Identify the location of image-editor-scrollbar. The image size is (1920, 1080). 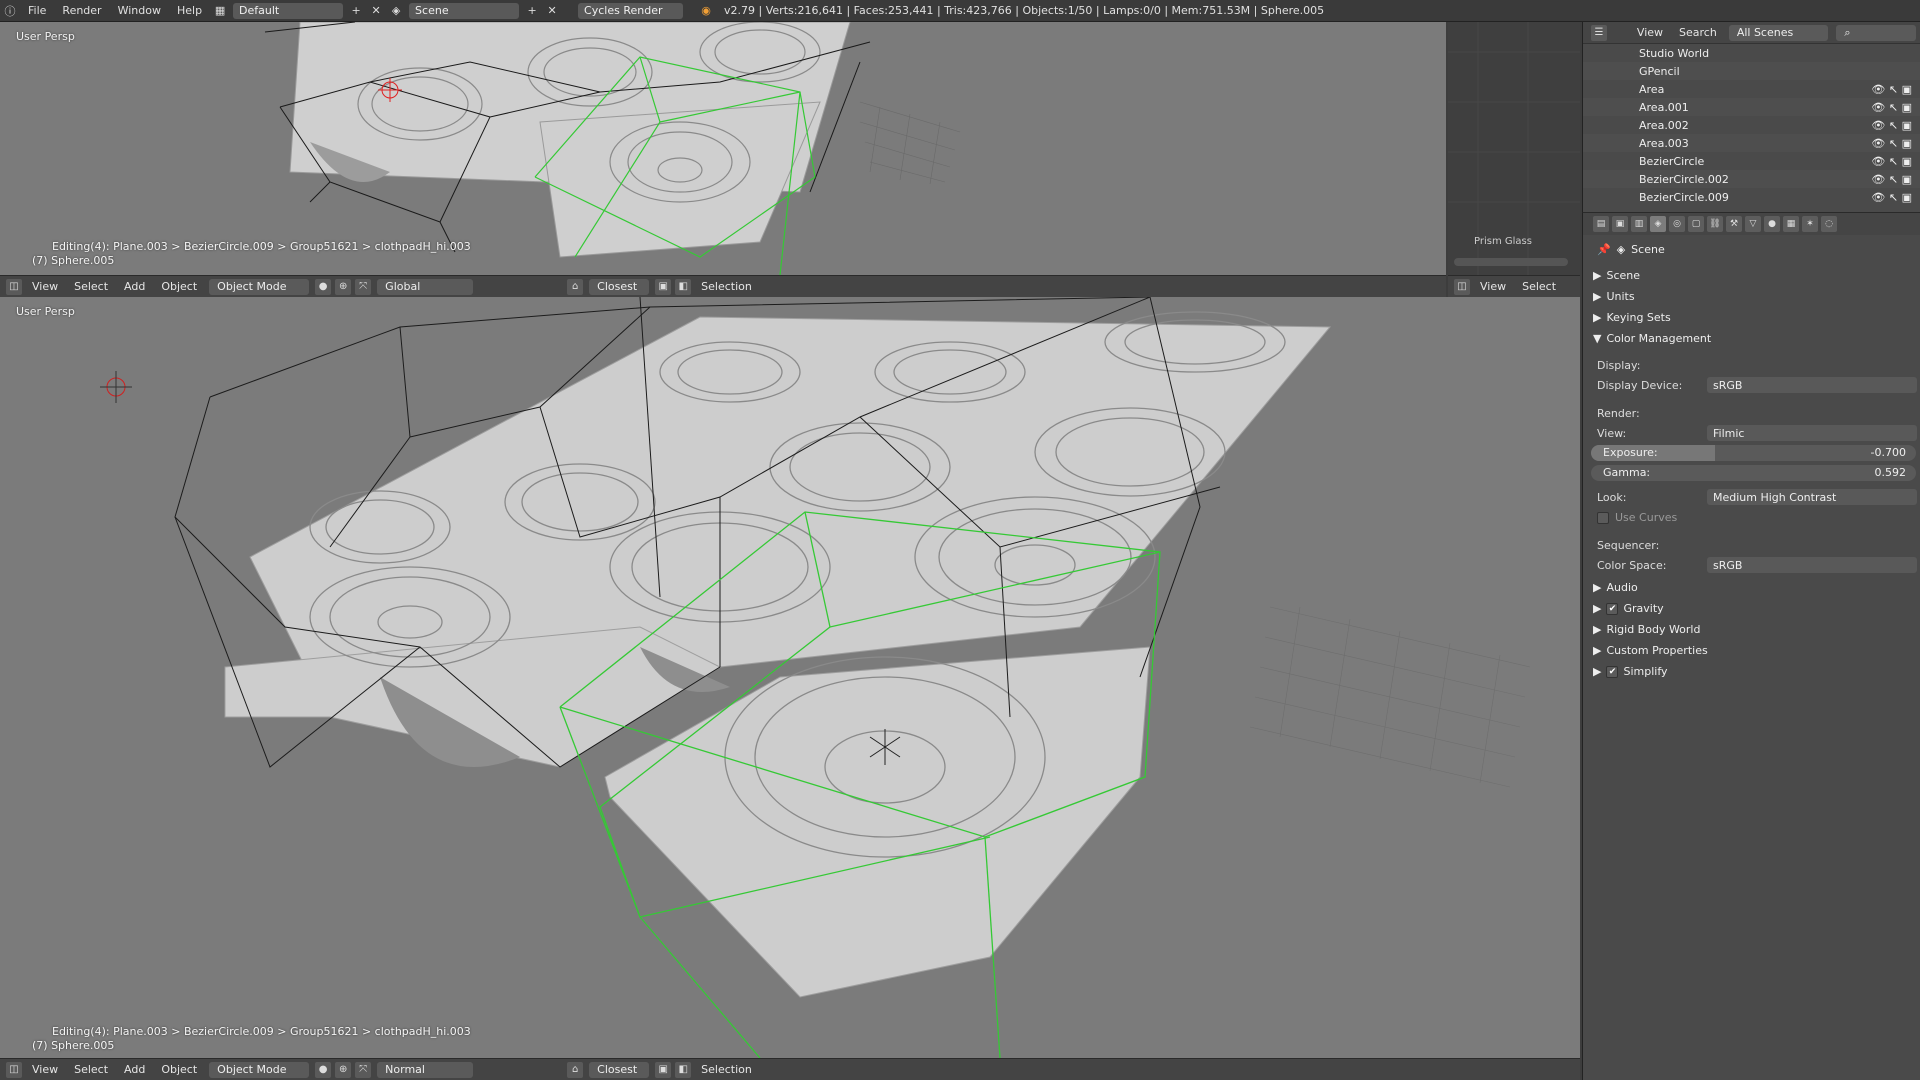
(1511, 262).